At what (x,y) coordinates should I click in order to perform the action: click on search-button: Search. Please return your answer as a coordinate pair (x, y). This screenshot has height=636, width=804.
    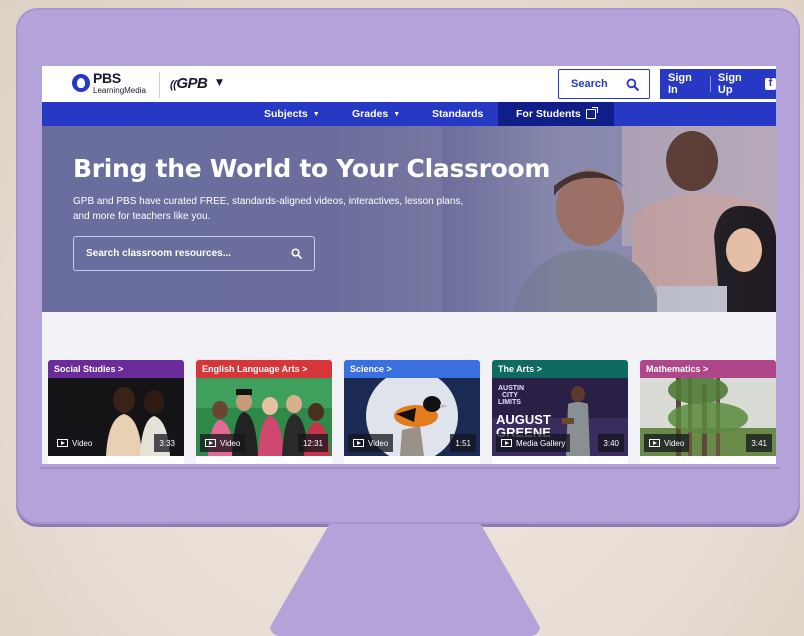
    Looking at the image, I should click on (604, 84).